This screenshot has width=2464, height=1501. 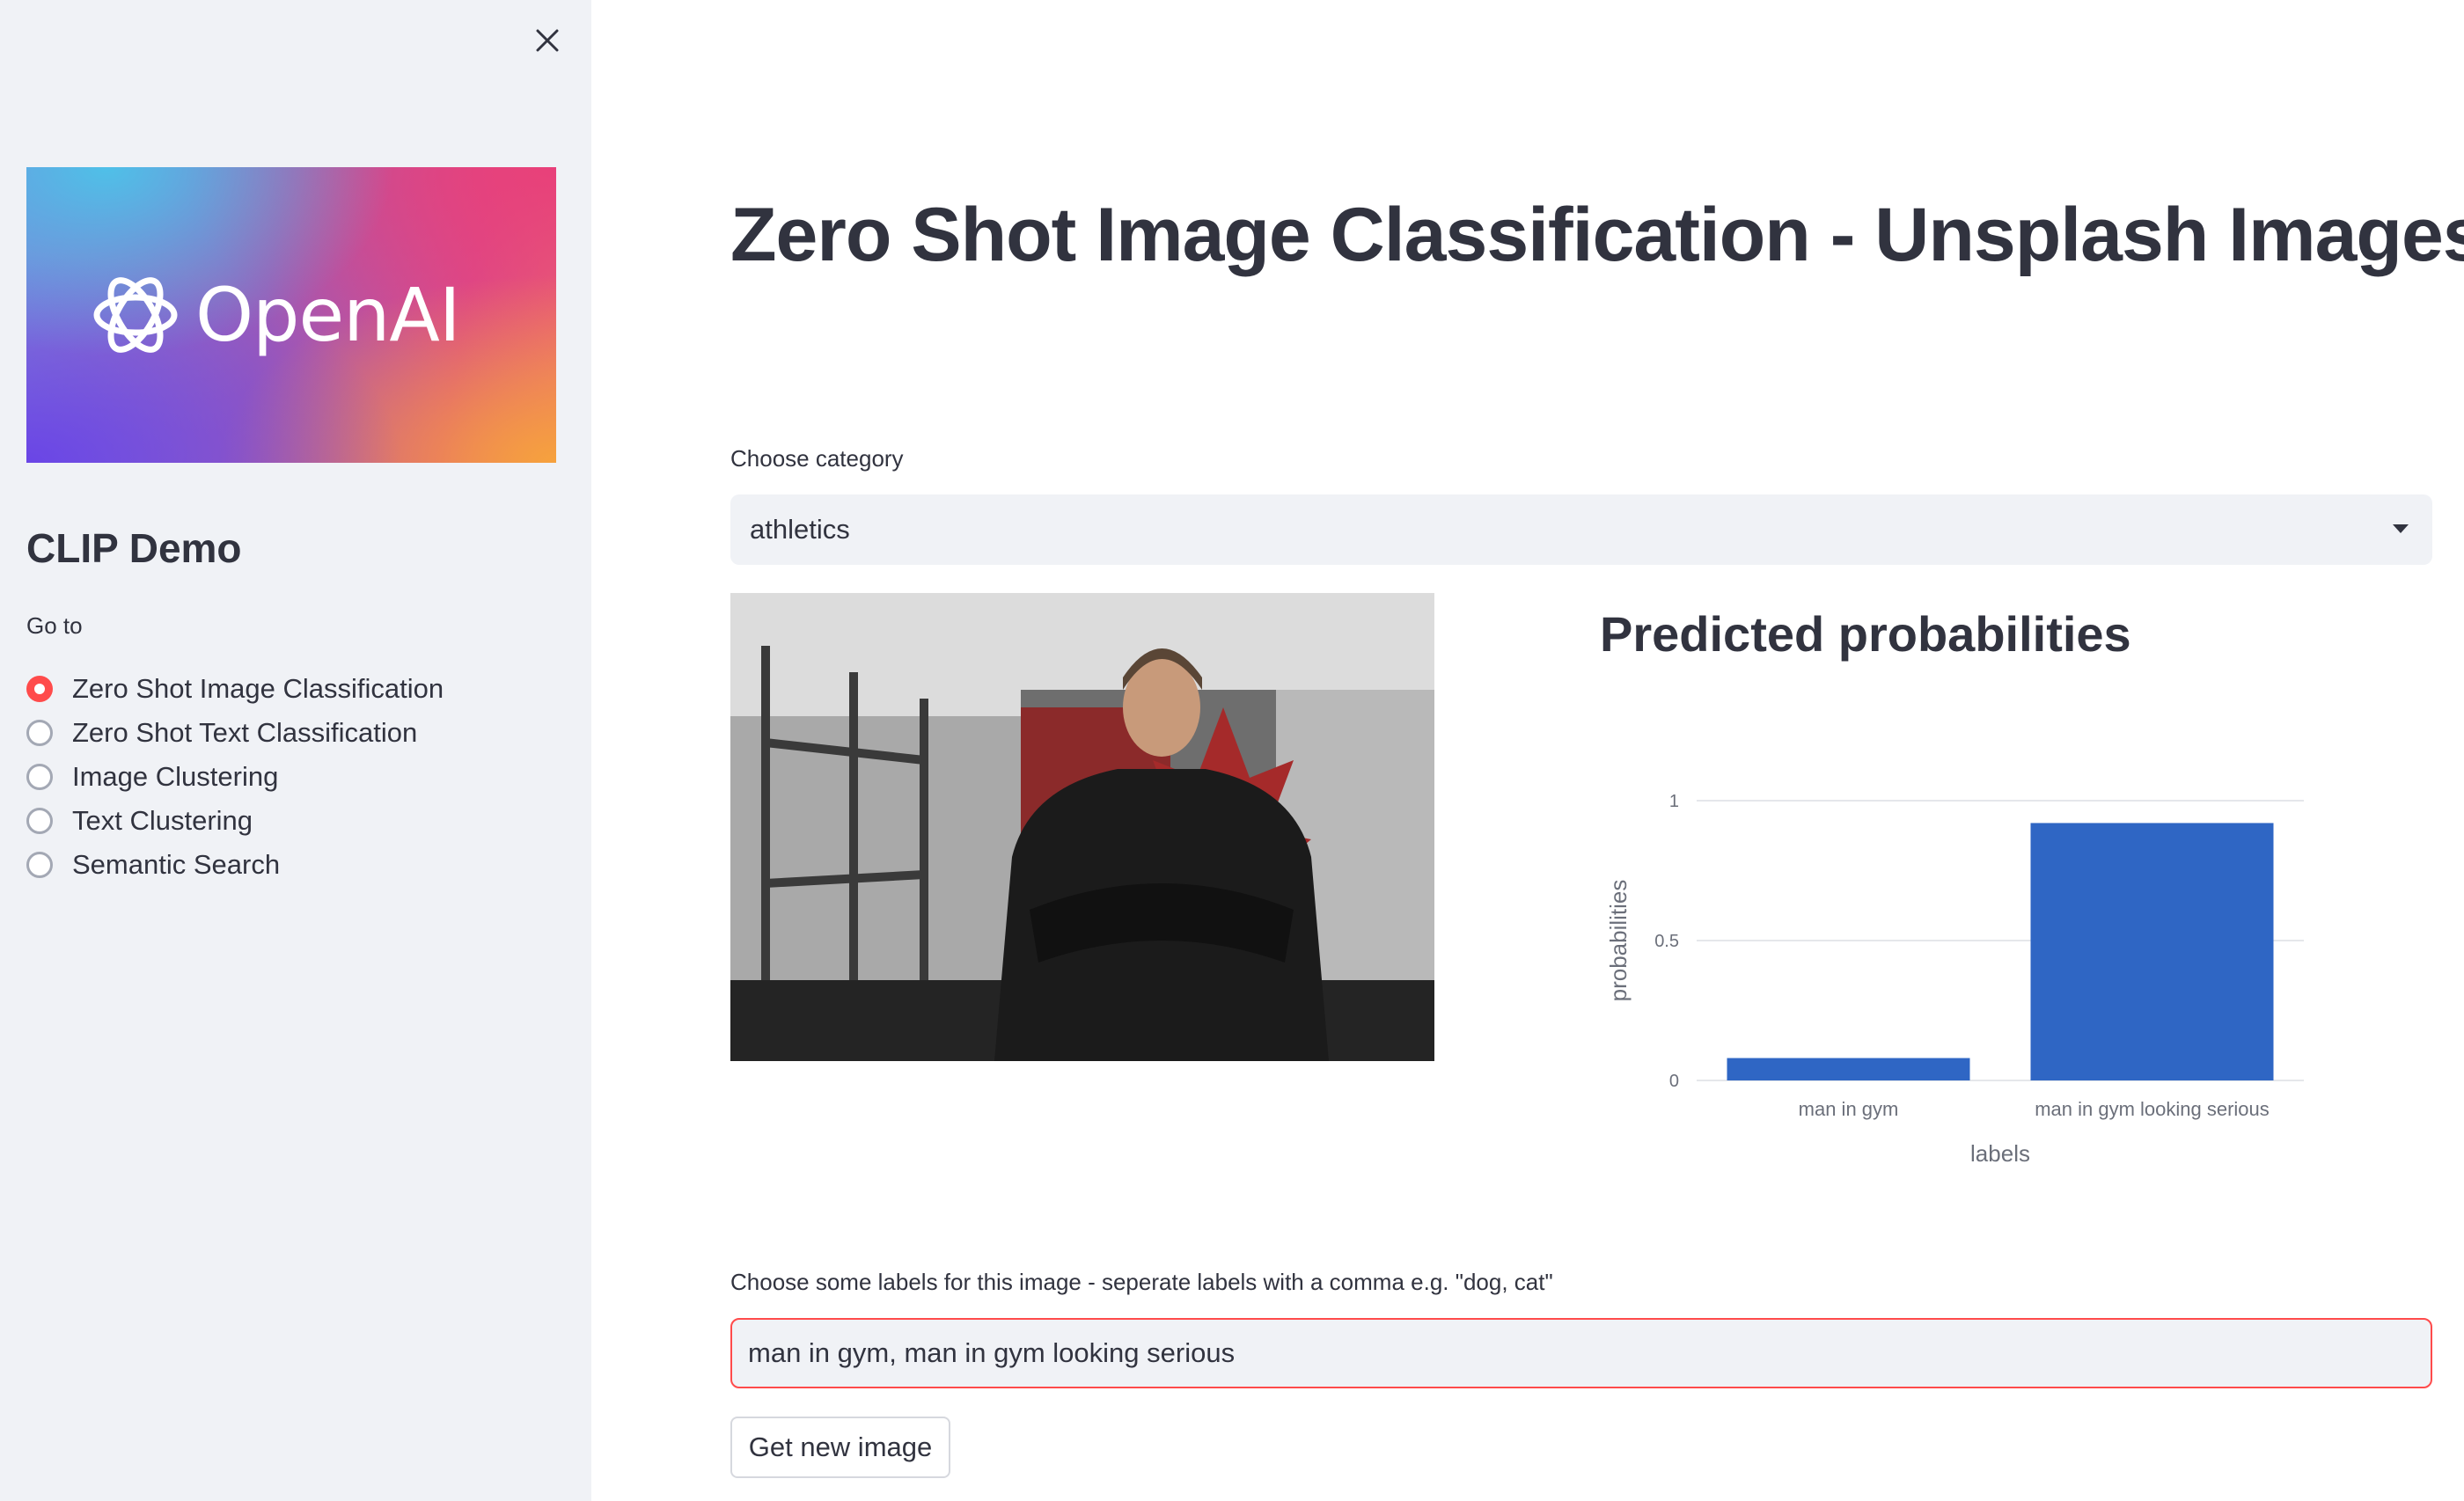 What do you see at coordinates (177, 864) in the screenshot?
I see `radio-label: Semantic Search` at bounding box center [177, 864].